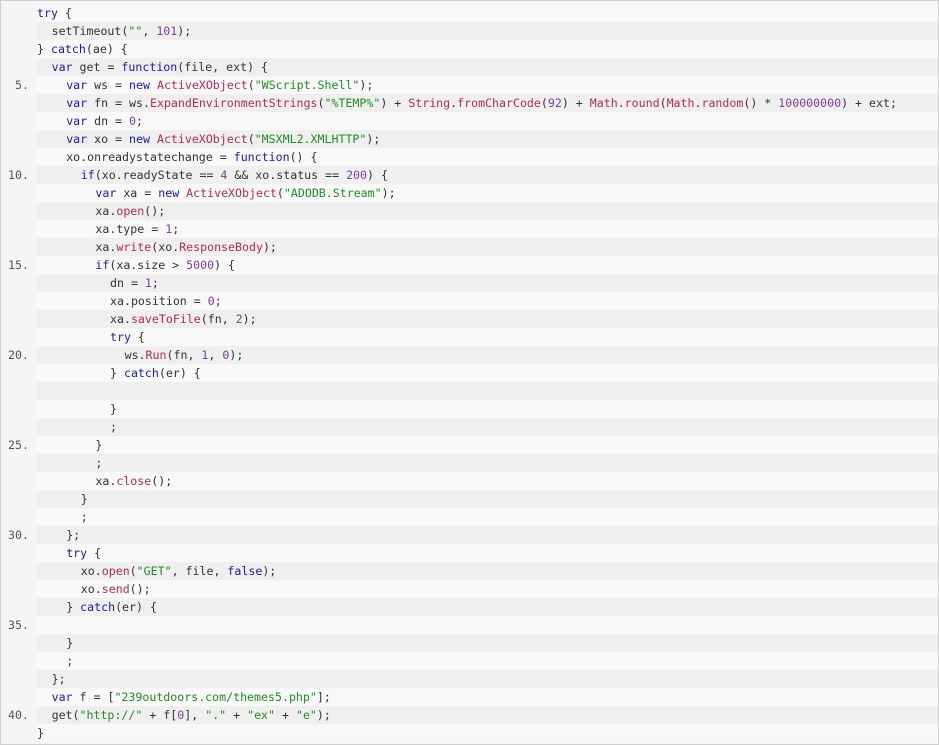  I want to click on code-token: + f[, so click(160, 715).